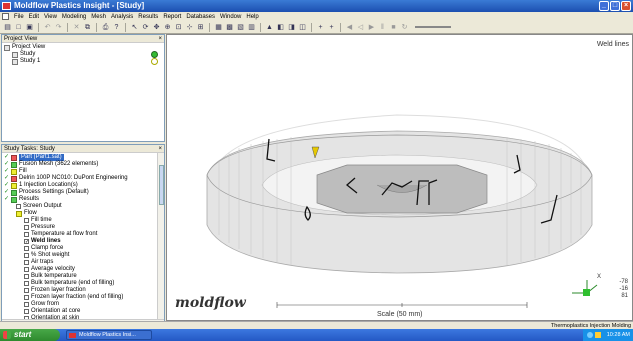 The width and height of the screenshot is (633, 341). I want to click on node-icon: ▧, so click(240, 27).